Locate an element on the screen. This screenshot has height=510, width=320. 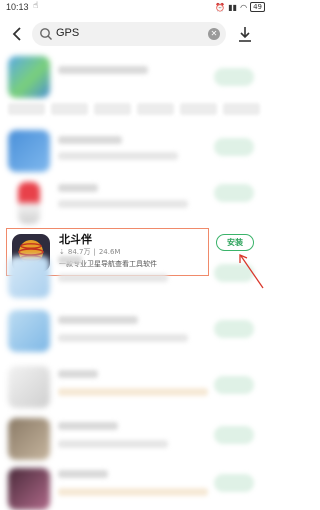
status-indicators: ⏰ ▮▮ ◠ 49 is located at coordinates (240, 7).